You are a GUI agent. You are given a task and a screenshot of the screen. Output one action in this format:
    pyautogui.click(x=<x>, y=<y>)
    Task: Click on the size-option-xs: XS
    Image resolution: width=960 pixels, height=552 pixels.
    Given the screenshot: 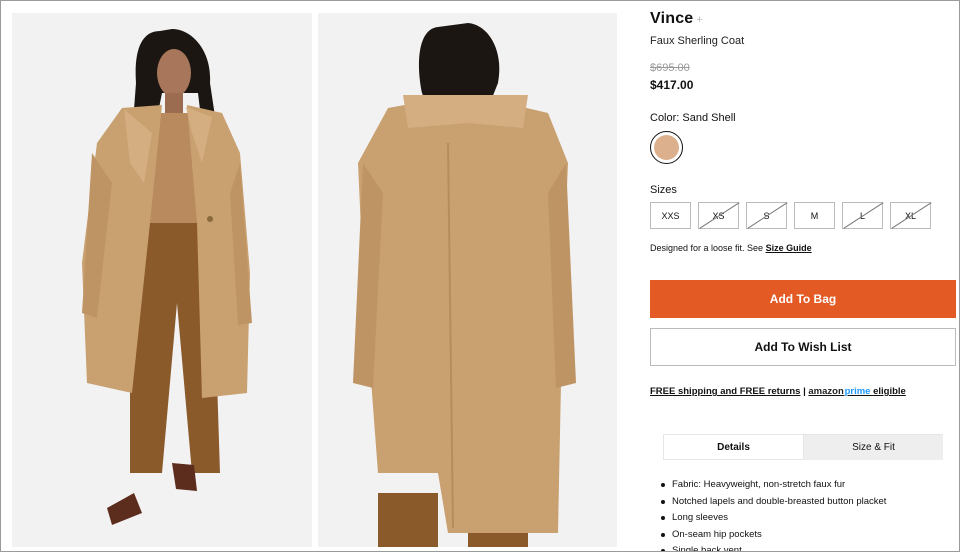 What is the action you would take?
    pyautogui.click(x=718, y=215)
    